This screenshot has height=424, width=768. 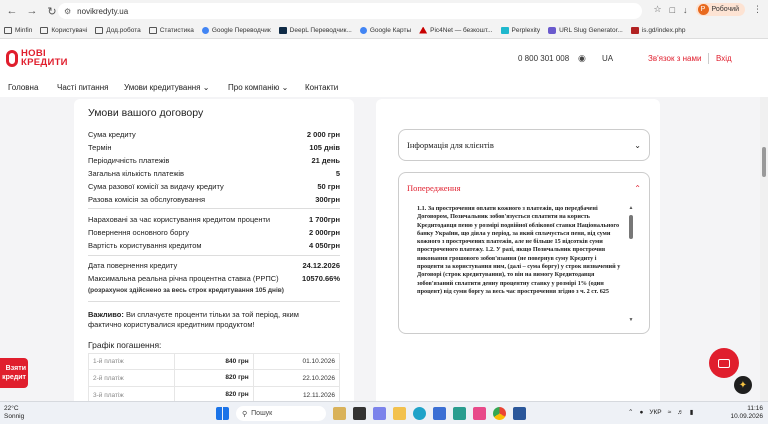 What do you see at coordinates (685, 10) in the screenshot?
I see `download-icon: ↓` at bounding box center [685, 10].